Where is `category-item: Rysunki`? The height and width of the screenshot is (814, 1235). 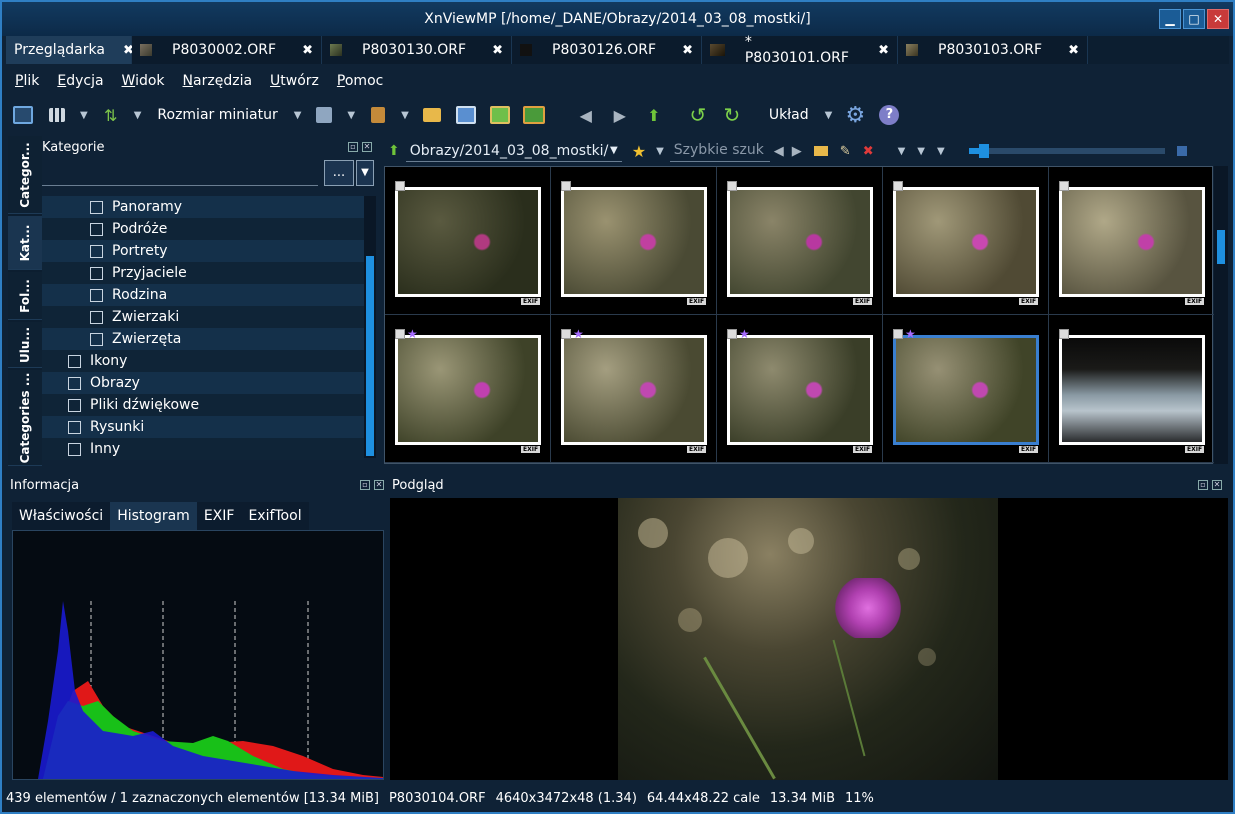 category-item: Rysunki is located at coordinates (203, 427).